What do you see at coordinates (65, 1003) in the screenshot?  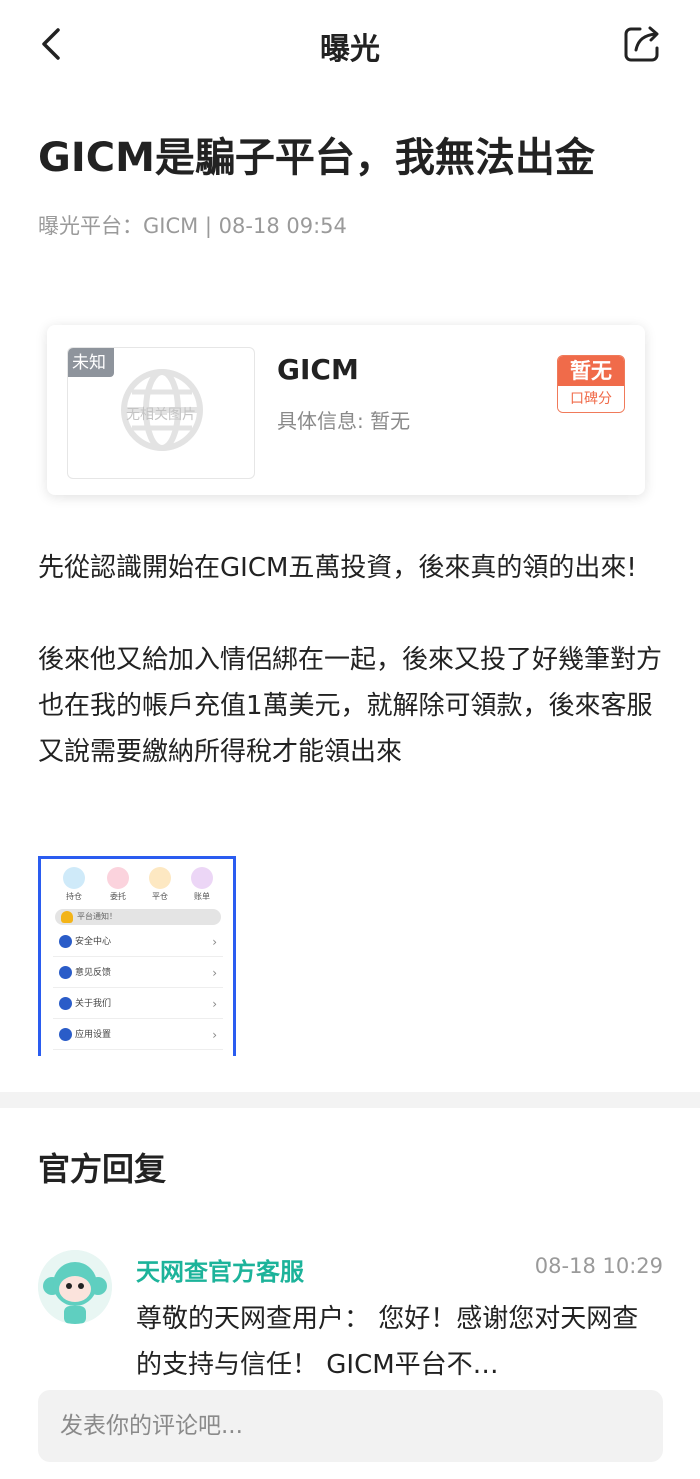 I see `info-icon` at bounding box center [65, 1003].